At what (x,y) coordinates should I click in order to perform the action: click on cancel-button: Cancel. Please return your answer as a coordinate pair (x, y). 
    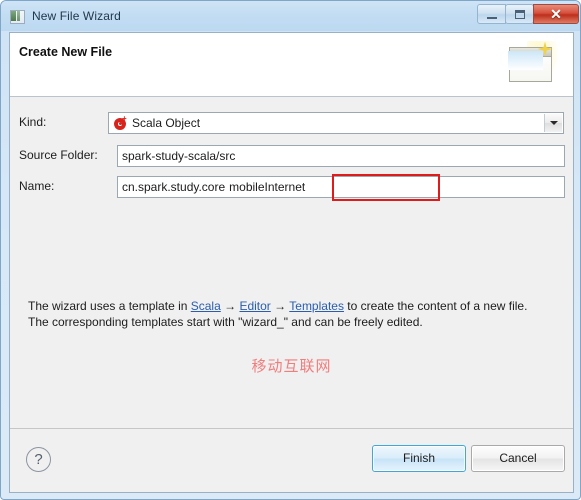
    Looking at the image, I should click on (518, 458).